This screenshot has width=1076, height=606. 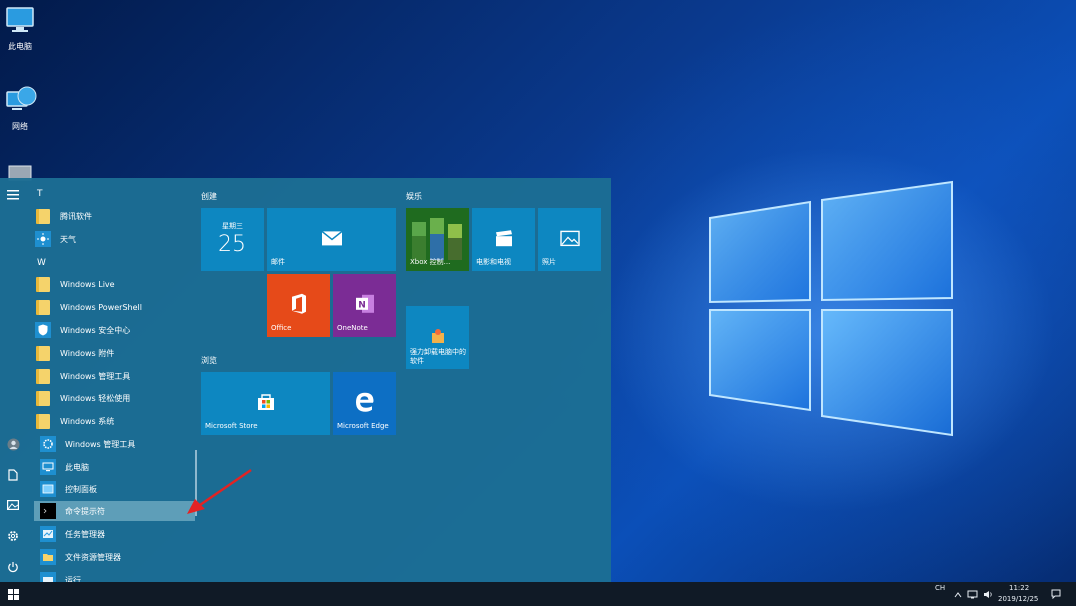 I want to click on app-label: 文件资源管理器, so click(x=93, y=557).